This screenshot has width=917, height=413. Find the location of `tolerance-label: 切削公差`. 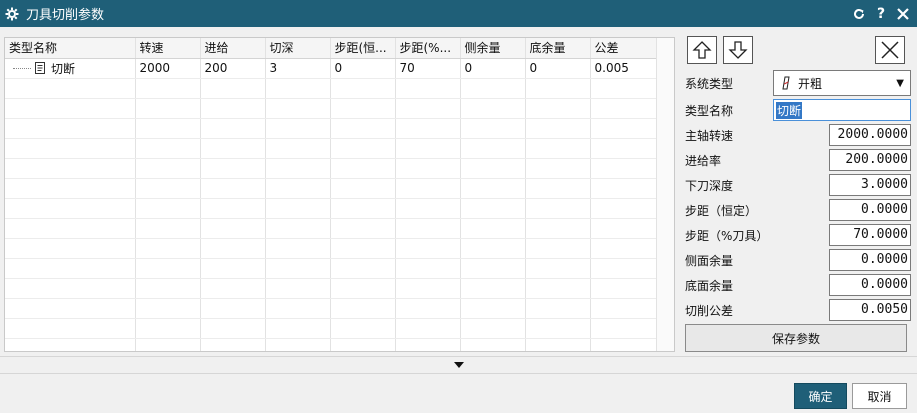

tolerance-label: 切削公差 is located at coordinates (709, 310).